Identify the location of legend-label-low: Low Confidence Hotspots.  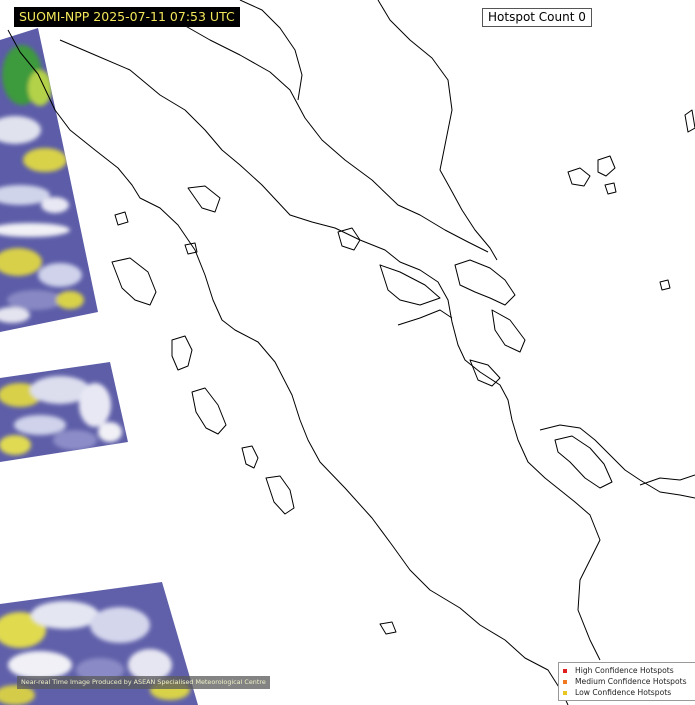
(623, 692).